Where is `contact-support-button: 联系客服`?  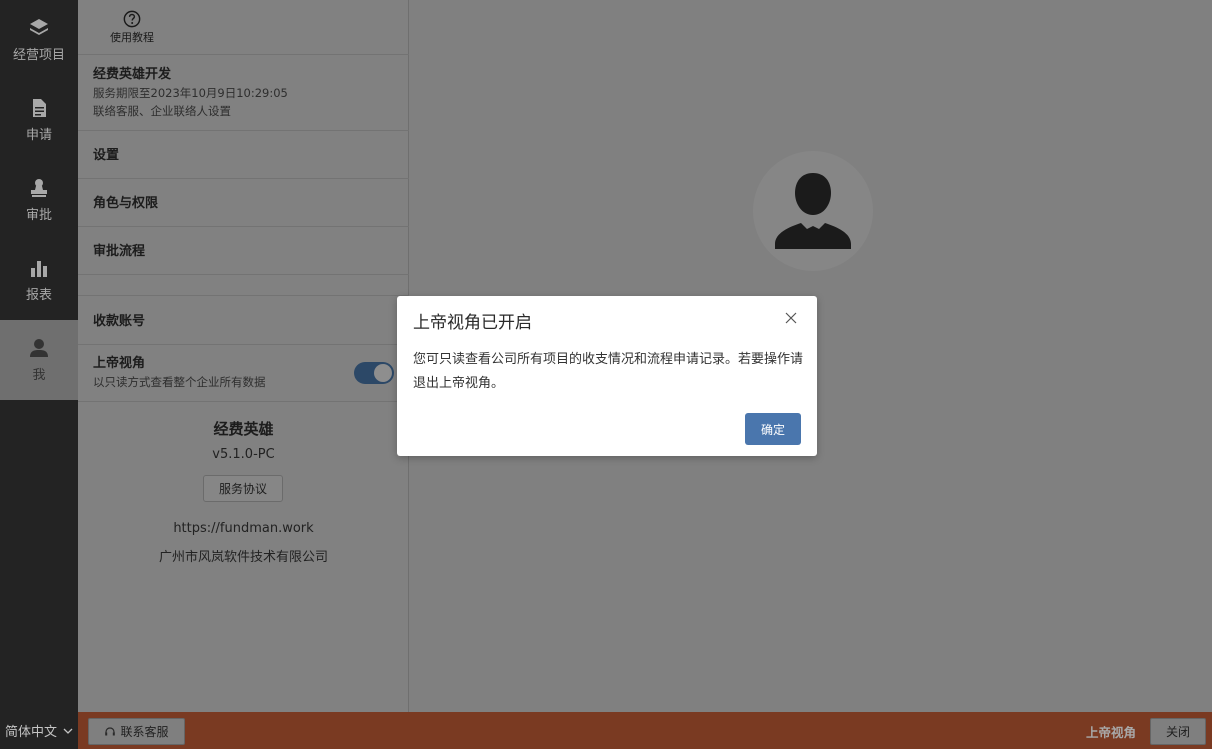
contact-support-button: 联系客服 is located at coordinates (136, 731).